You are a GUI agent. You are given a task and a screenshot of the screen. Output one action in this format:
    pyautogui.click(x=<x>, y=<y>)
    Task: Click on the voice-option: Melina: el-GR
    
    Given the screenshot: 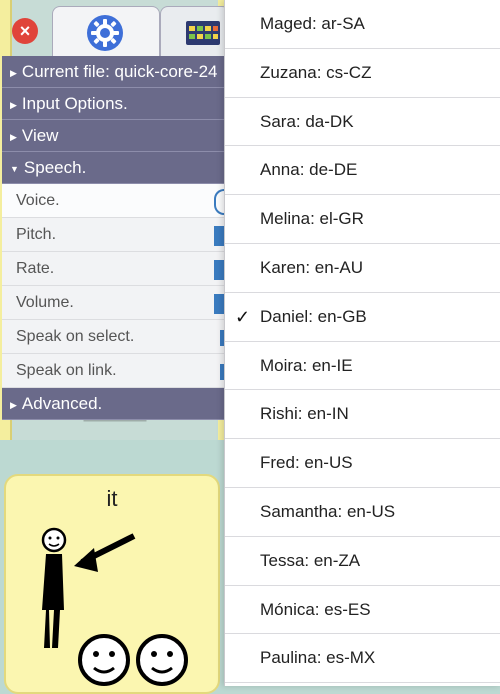 What is the action you would take?
    pyautogui.click(x=362, y=219)
    